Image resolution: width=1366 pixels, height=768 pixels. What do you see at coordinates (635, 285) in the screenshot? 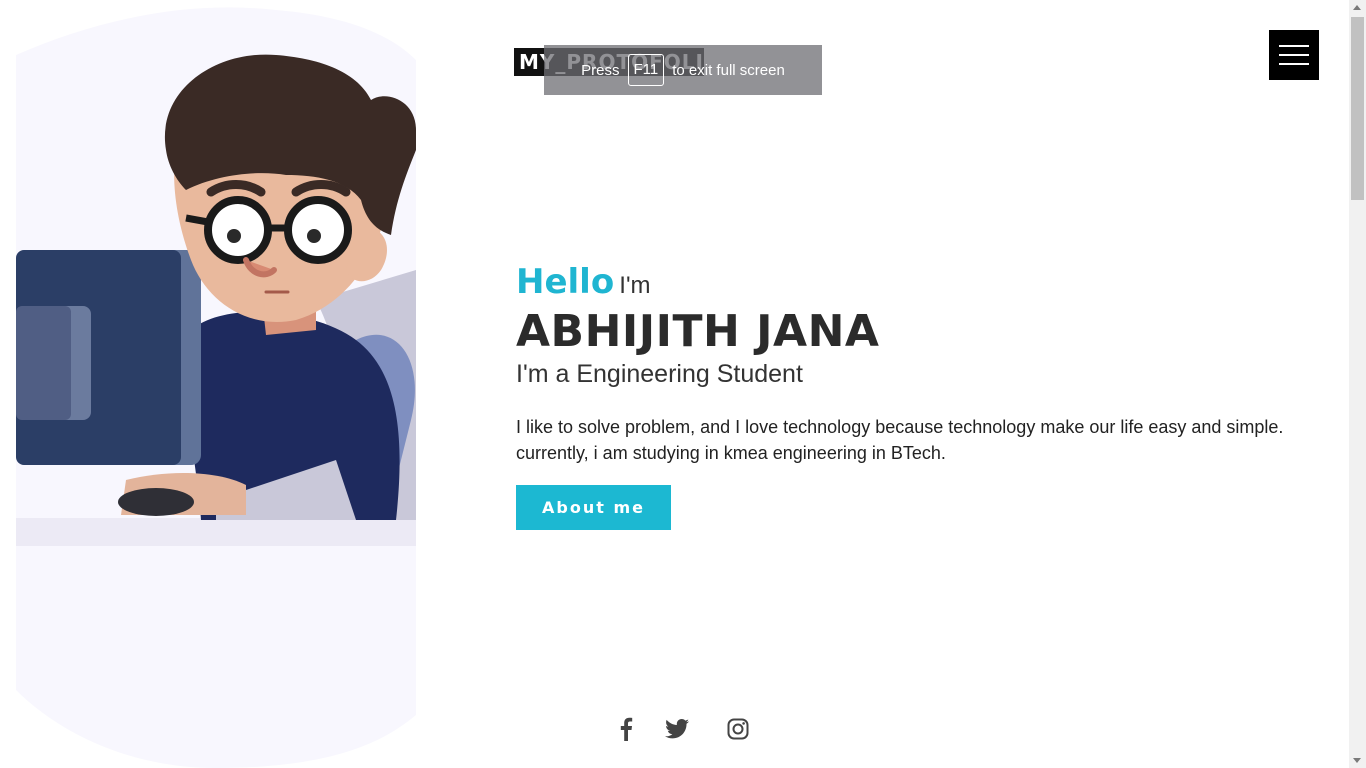
I see `im-text: I'm` at bounding box center [635, 285].